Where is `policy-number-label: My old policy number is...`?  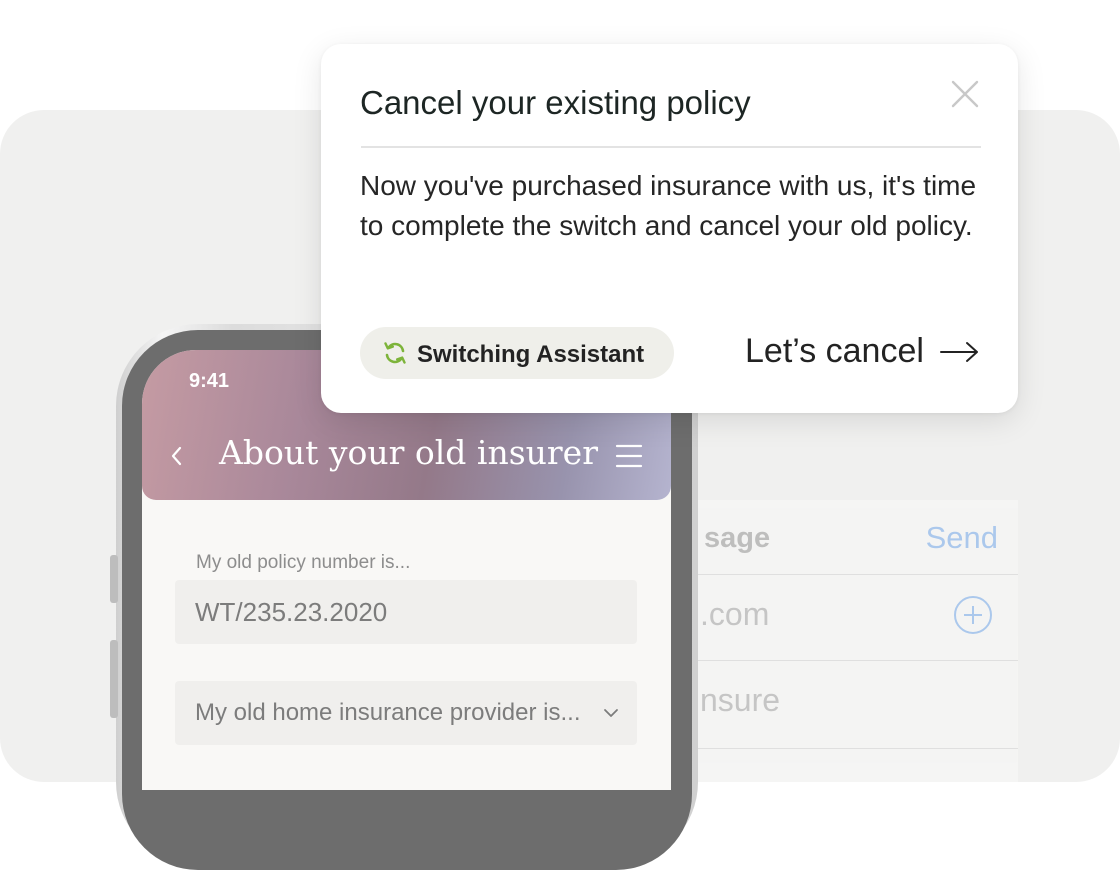 policy-number-label: My old policy number is... is located at coordinates (303, 562).